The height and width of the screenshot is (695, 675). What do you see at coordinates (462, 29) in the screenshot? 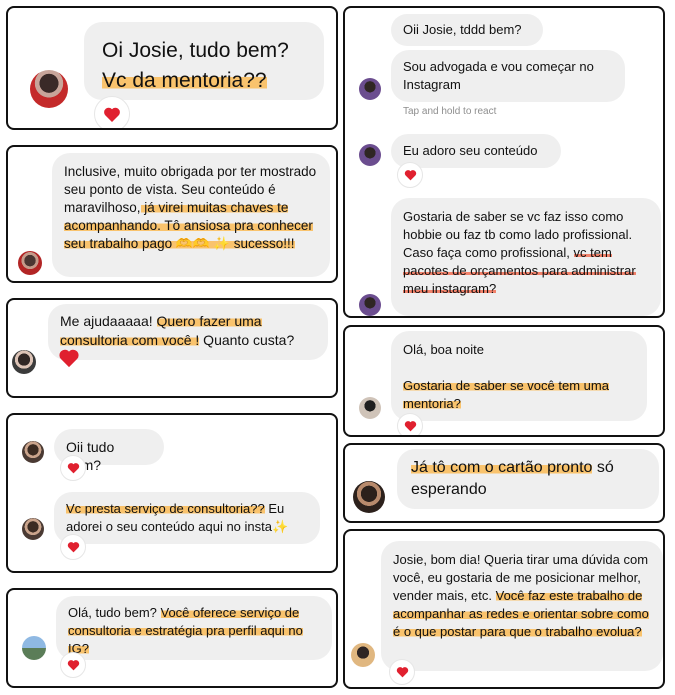
I see `message-text: Oii Josie, tddd bem?` at bounding box center [462, 29].